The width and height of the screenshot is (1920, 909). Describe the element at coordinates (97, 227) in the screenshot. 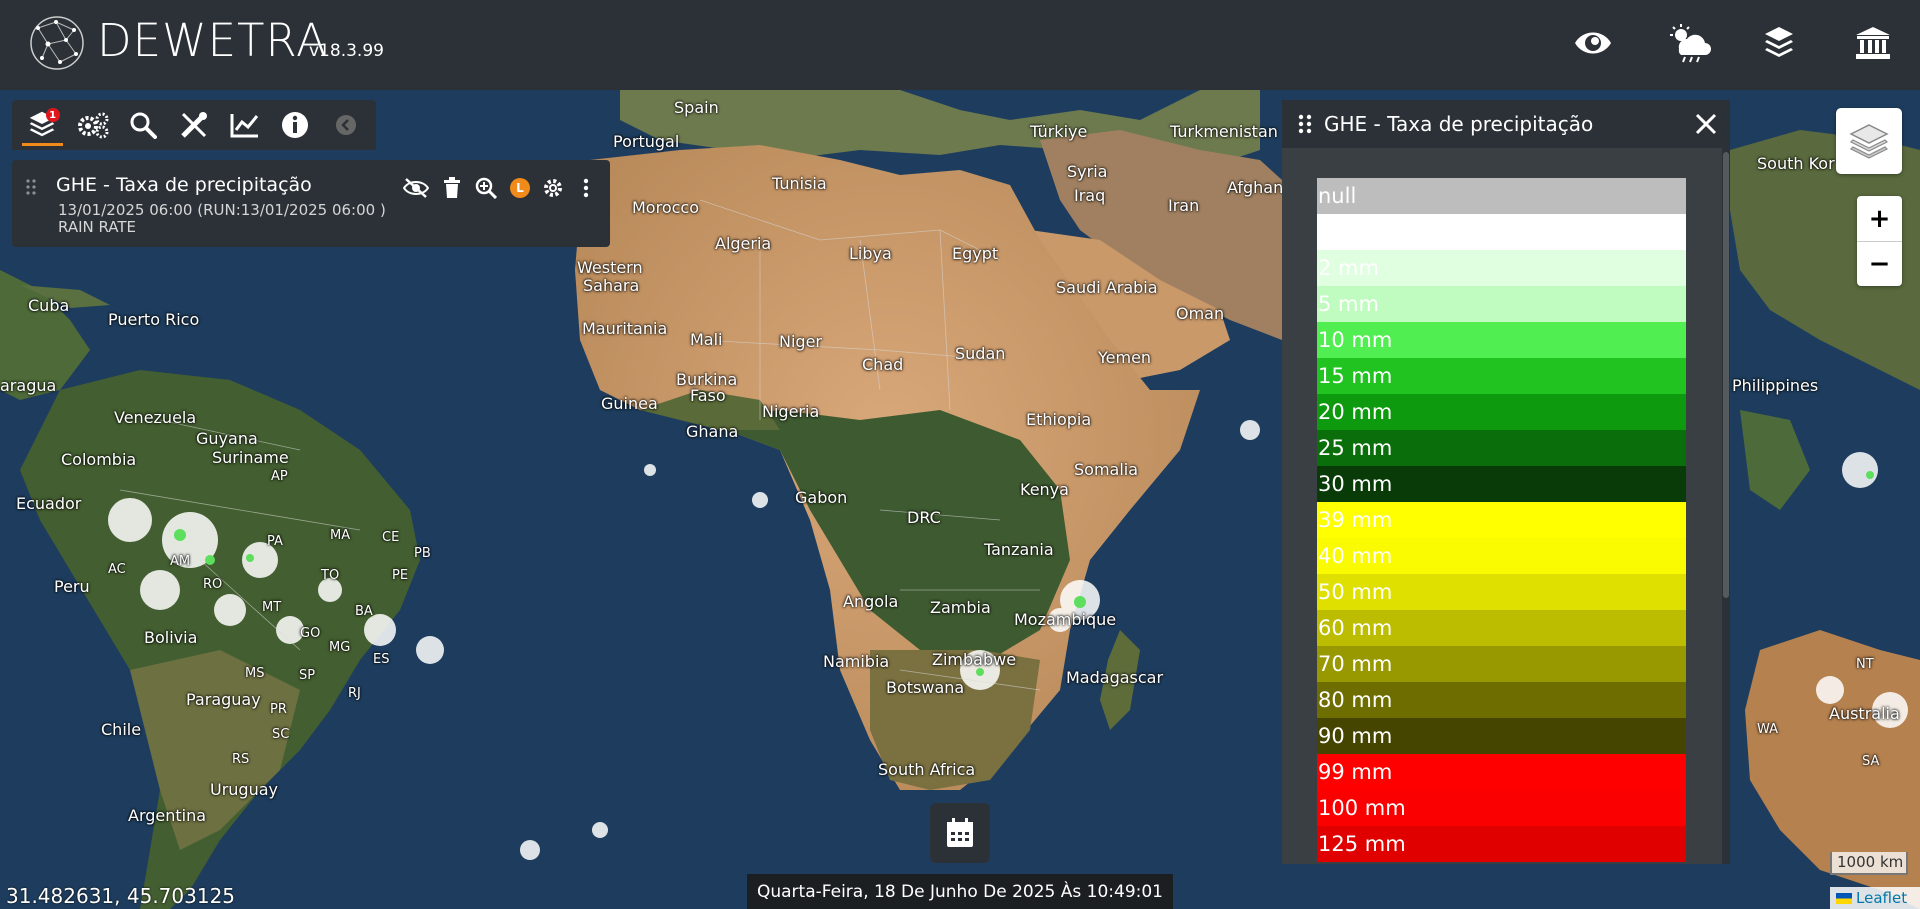

I see `layer-variable: RAIN RATE` at that location.